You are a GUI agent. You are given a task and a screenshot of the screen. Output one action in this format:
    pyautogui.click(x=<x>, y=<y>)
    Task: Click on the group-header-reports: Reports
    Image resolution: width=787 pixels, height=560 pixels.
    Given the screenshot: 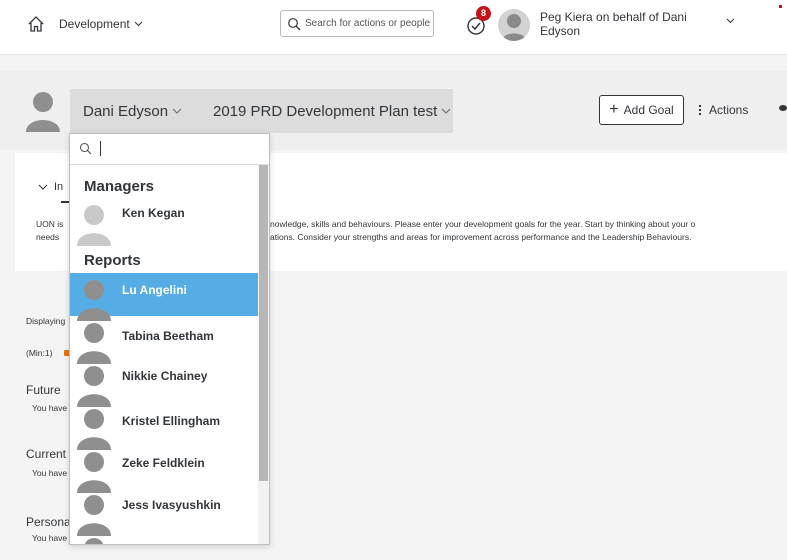 What is the action you would take?
    pyautogui.click(x=112, y=260)
    